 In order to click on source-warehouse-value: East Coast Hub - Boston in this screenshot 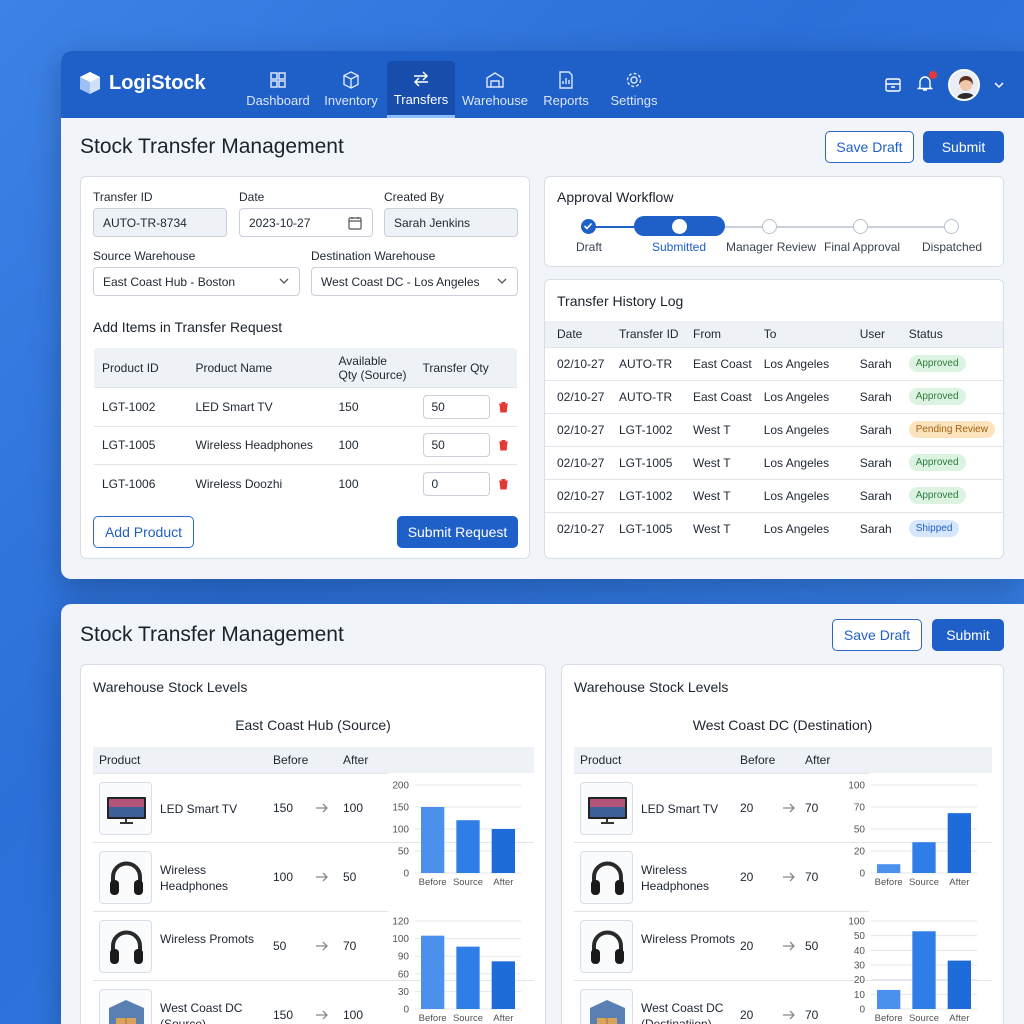, I will do `click(169, 281)`.